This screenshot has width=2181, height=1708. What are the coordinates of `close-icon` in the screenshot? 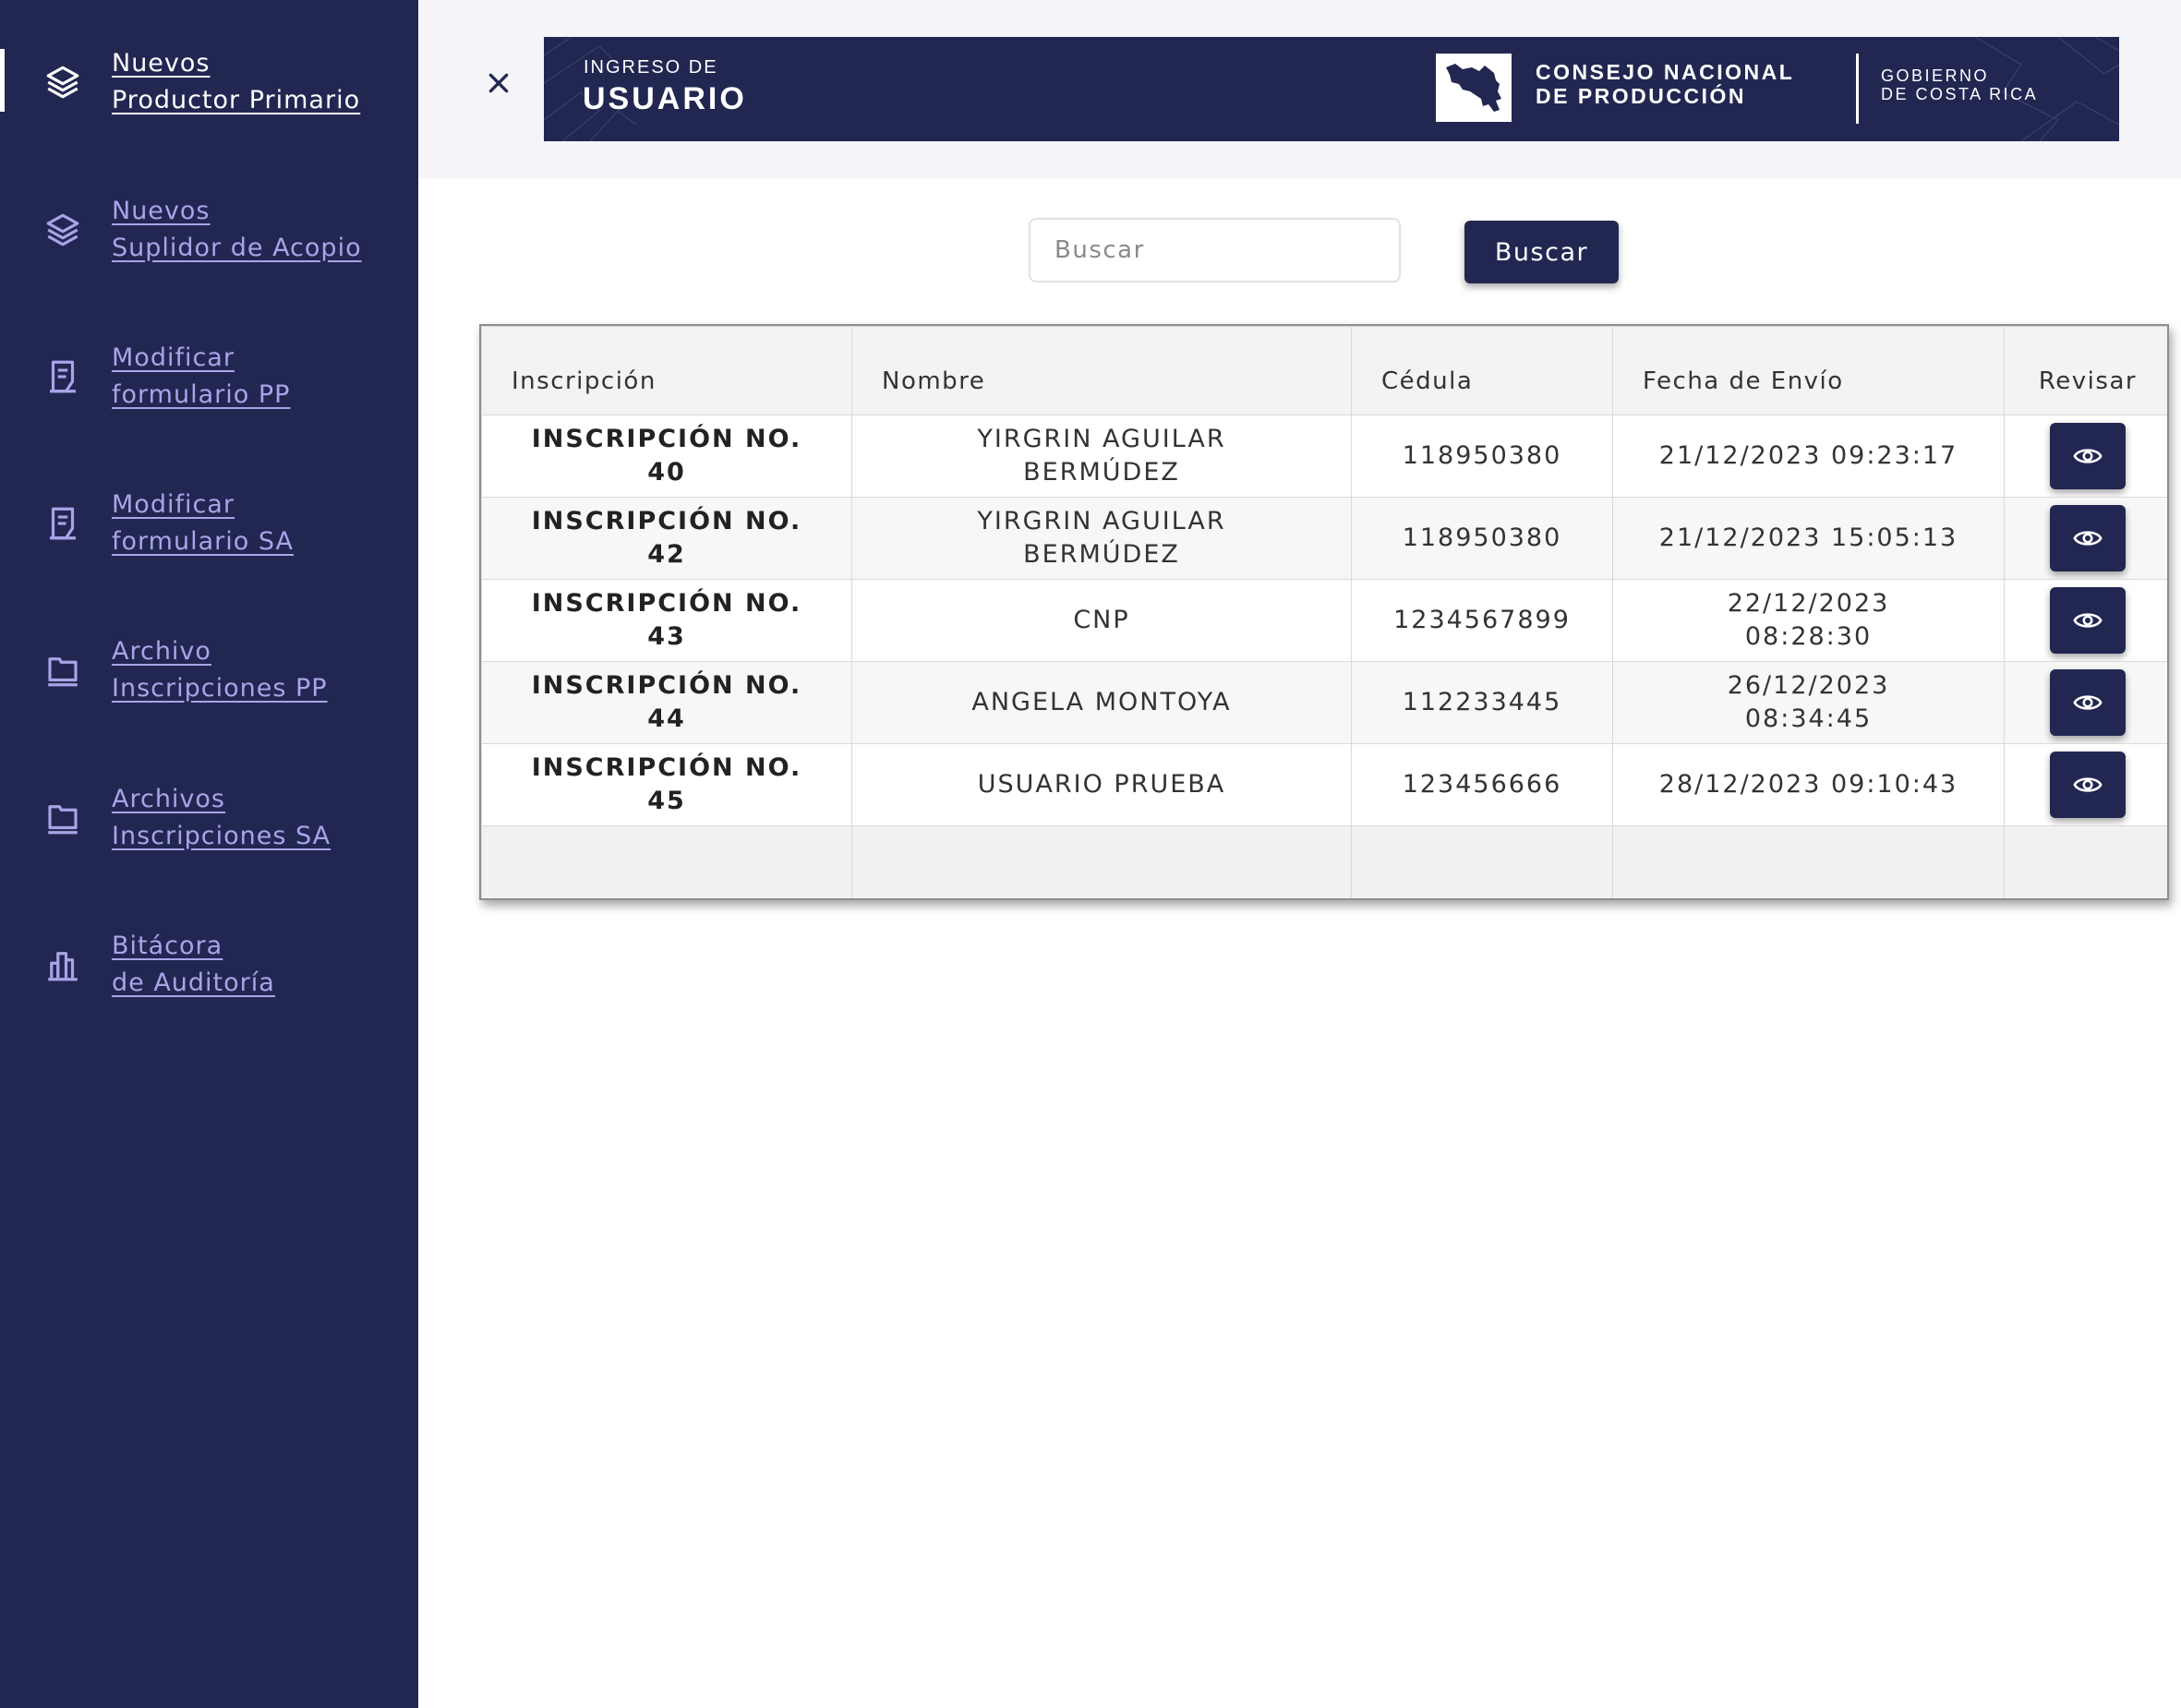 It's located at (498, 83).